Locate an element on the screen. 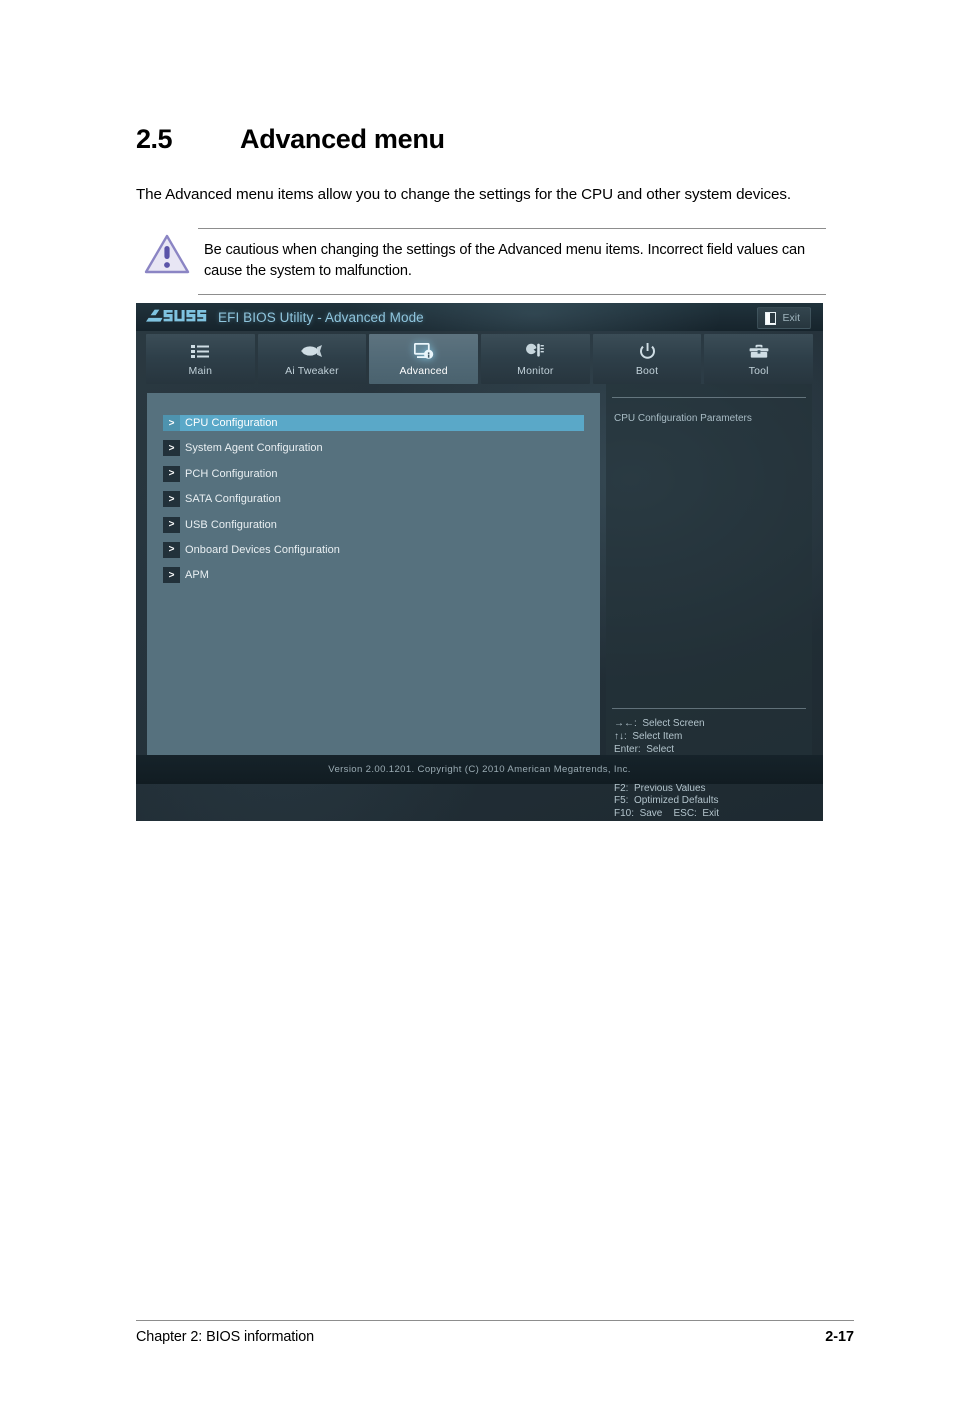 This screenshot has width=954, height=1418. menu-item-label: CPU Configuration is located at coordinates (231, 423).